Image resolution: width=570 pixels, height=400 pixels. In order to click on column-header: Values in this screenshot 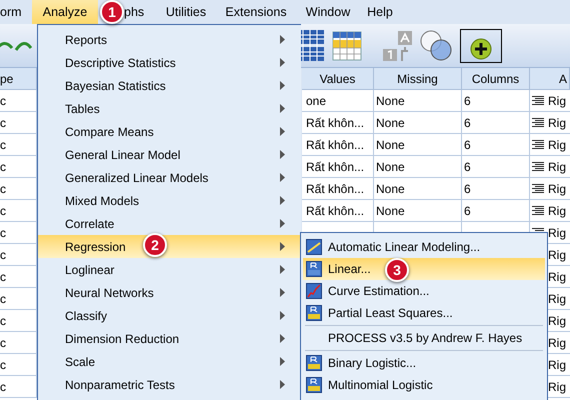, I will do `click(338, 79)`.